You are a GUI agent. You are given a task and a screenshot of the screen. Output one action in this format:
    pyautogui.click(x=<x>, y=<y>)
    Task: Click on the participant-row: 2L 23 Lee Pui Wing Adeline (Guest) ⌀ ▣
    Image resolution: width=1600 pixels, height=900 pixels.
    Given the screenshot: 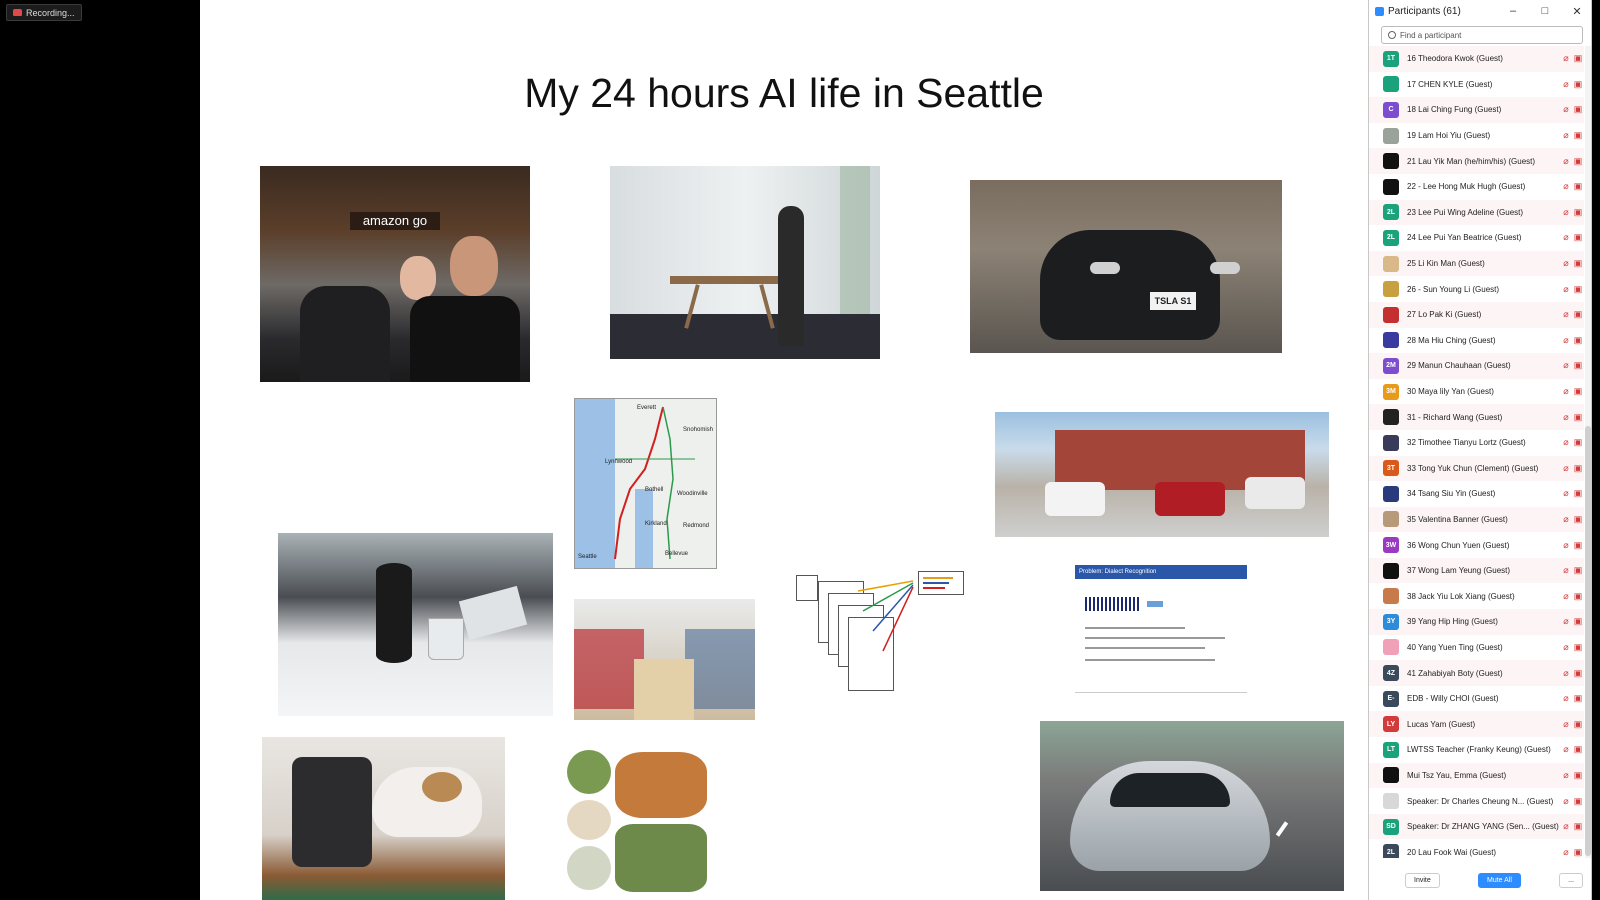 What is the action you would take?
    pyautogui.click(x=1476, y=212)
    